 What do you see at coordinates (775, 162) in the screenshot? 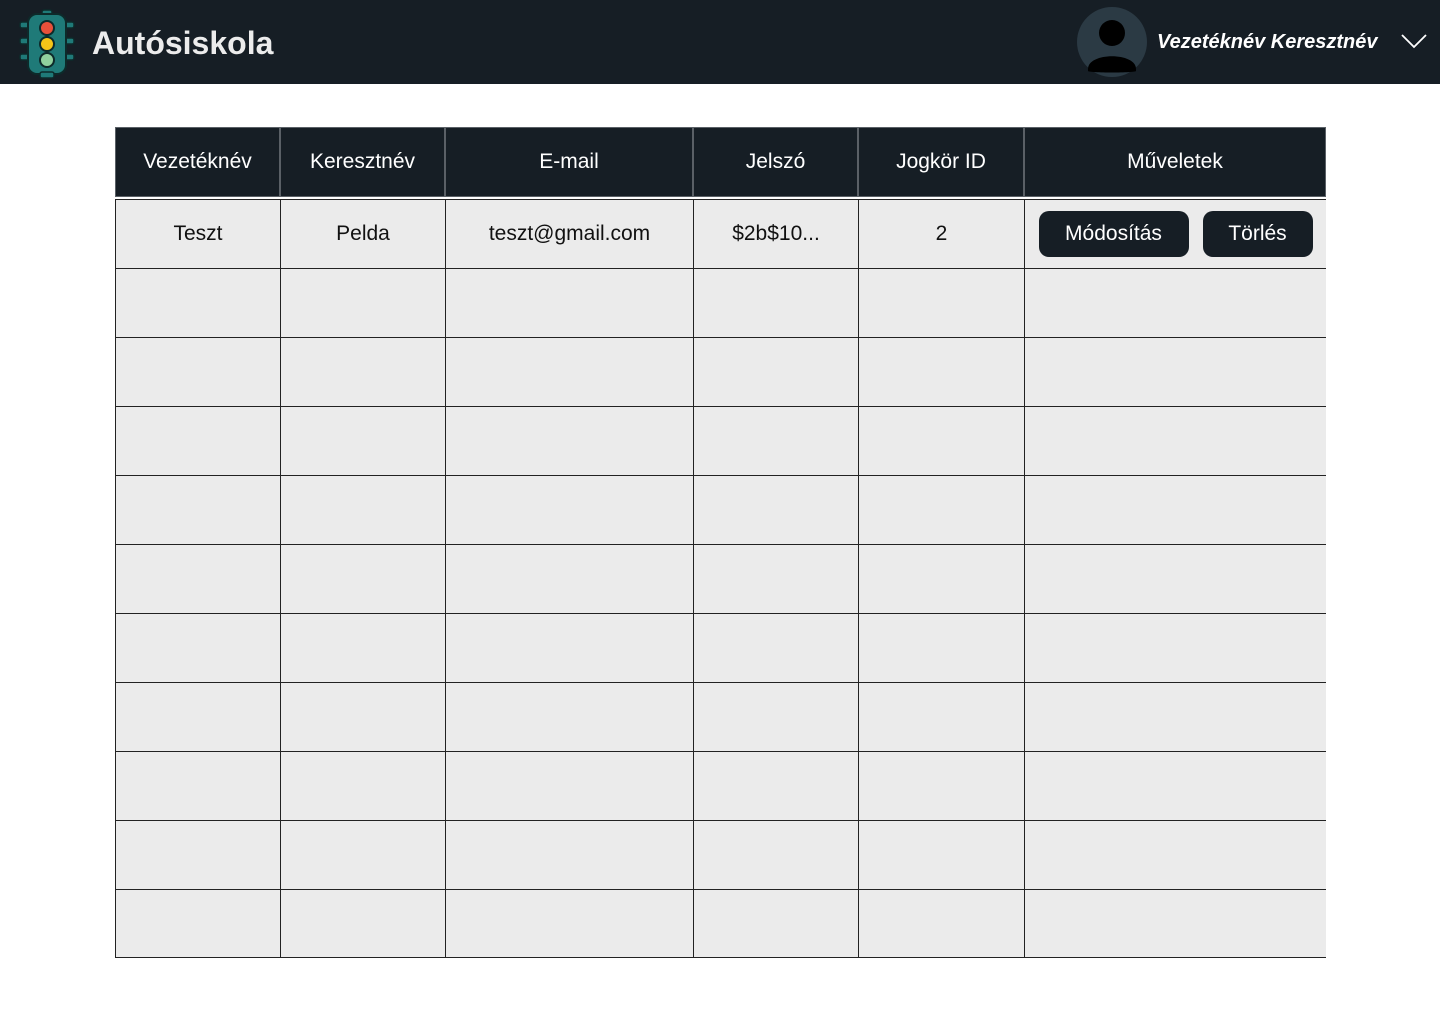
I see `column-header-password: Jelszó` at bounding box center [775, 162].